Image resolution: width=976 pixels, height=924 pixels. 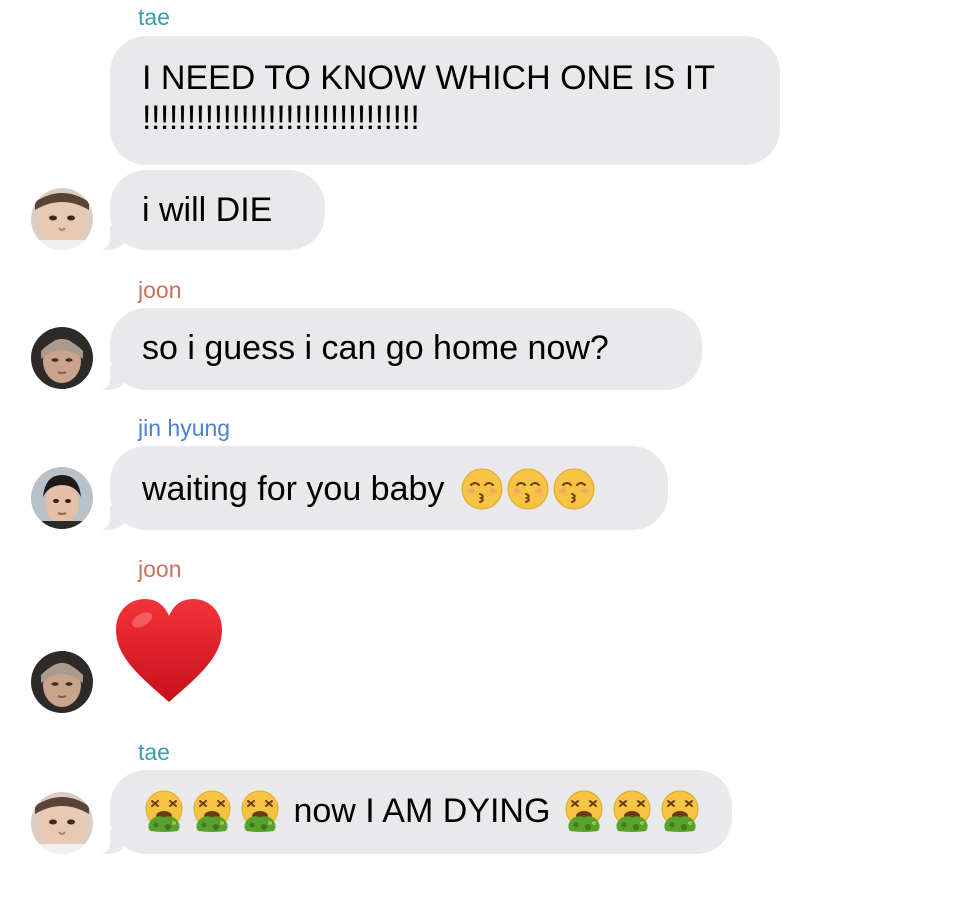 What do you see at coordinates (293, 489) in the screenshot?
I see `message-text: waiting for you baby` at bounding box center [293, 489].